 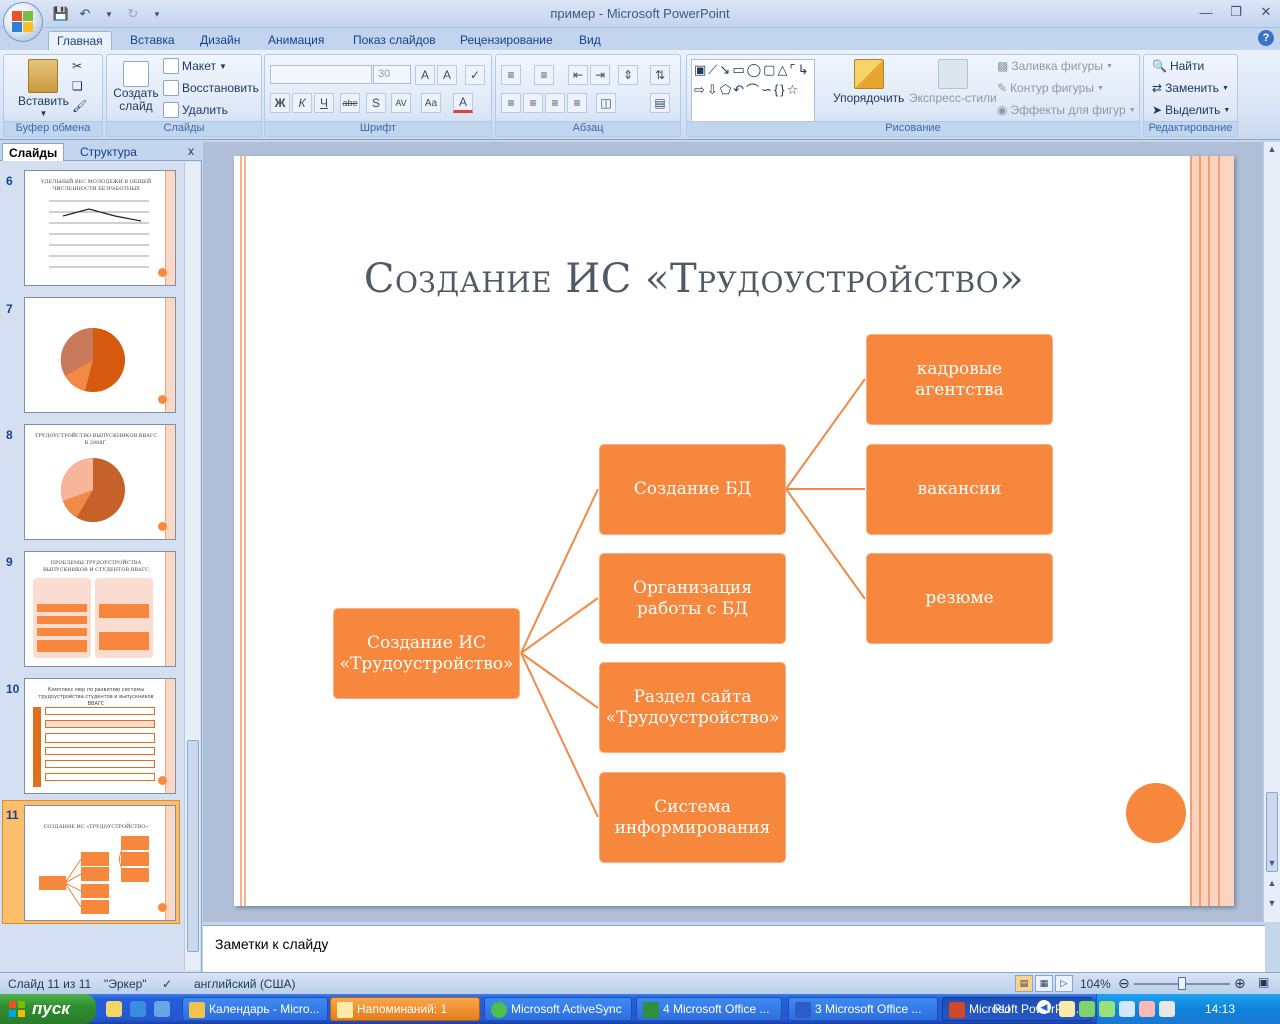 I want to click on align-left-icon: ≡, so click(x=511, y=103).